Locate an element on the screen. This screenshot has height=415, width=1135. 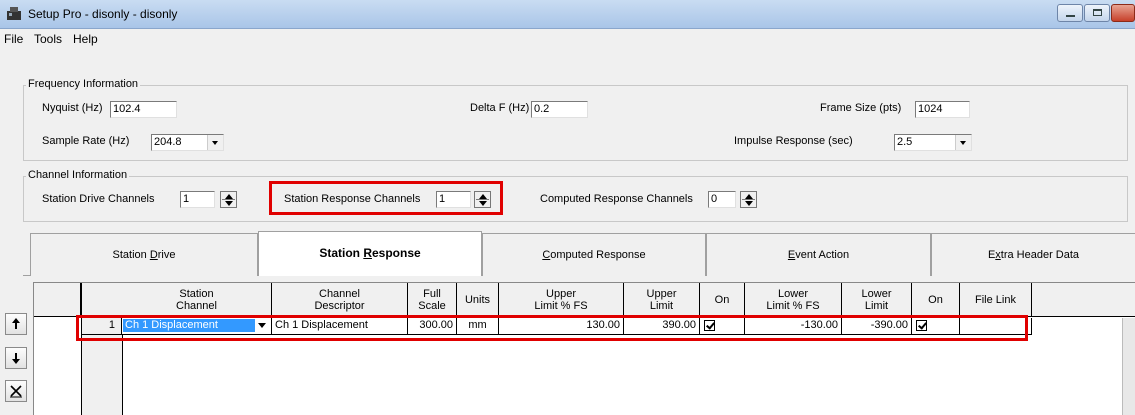
col-header-descriptor: Channel Descriptor is located at coordinates (340, 300).